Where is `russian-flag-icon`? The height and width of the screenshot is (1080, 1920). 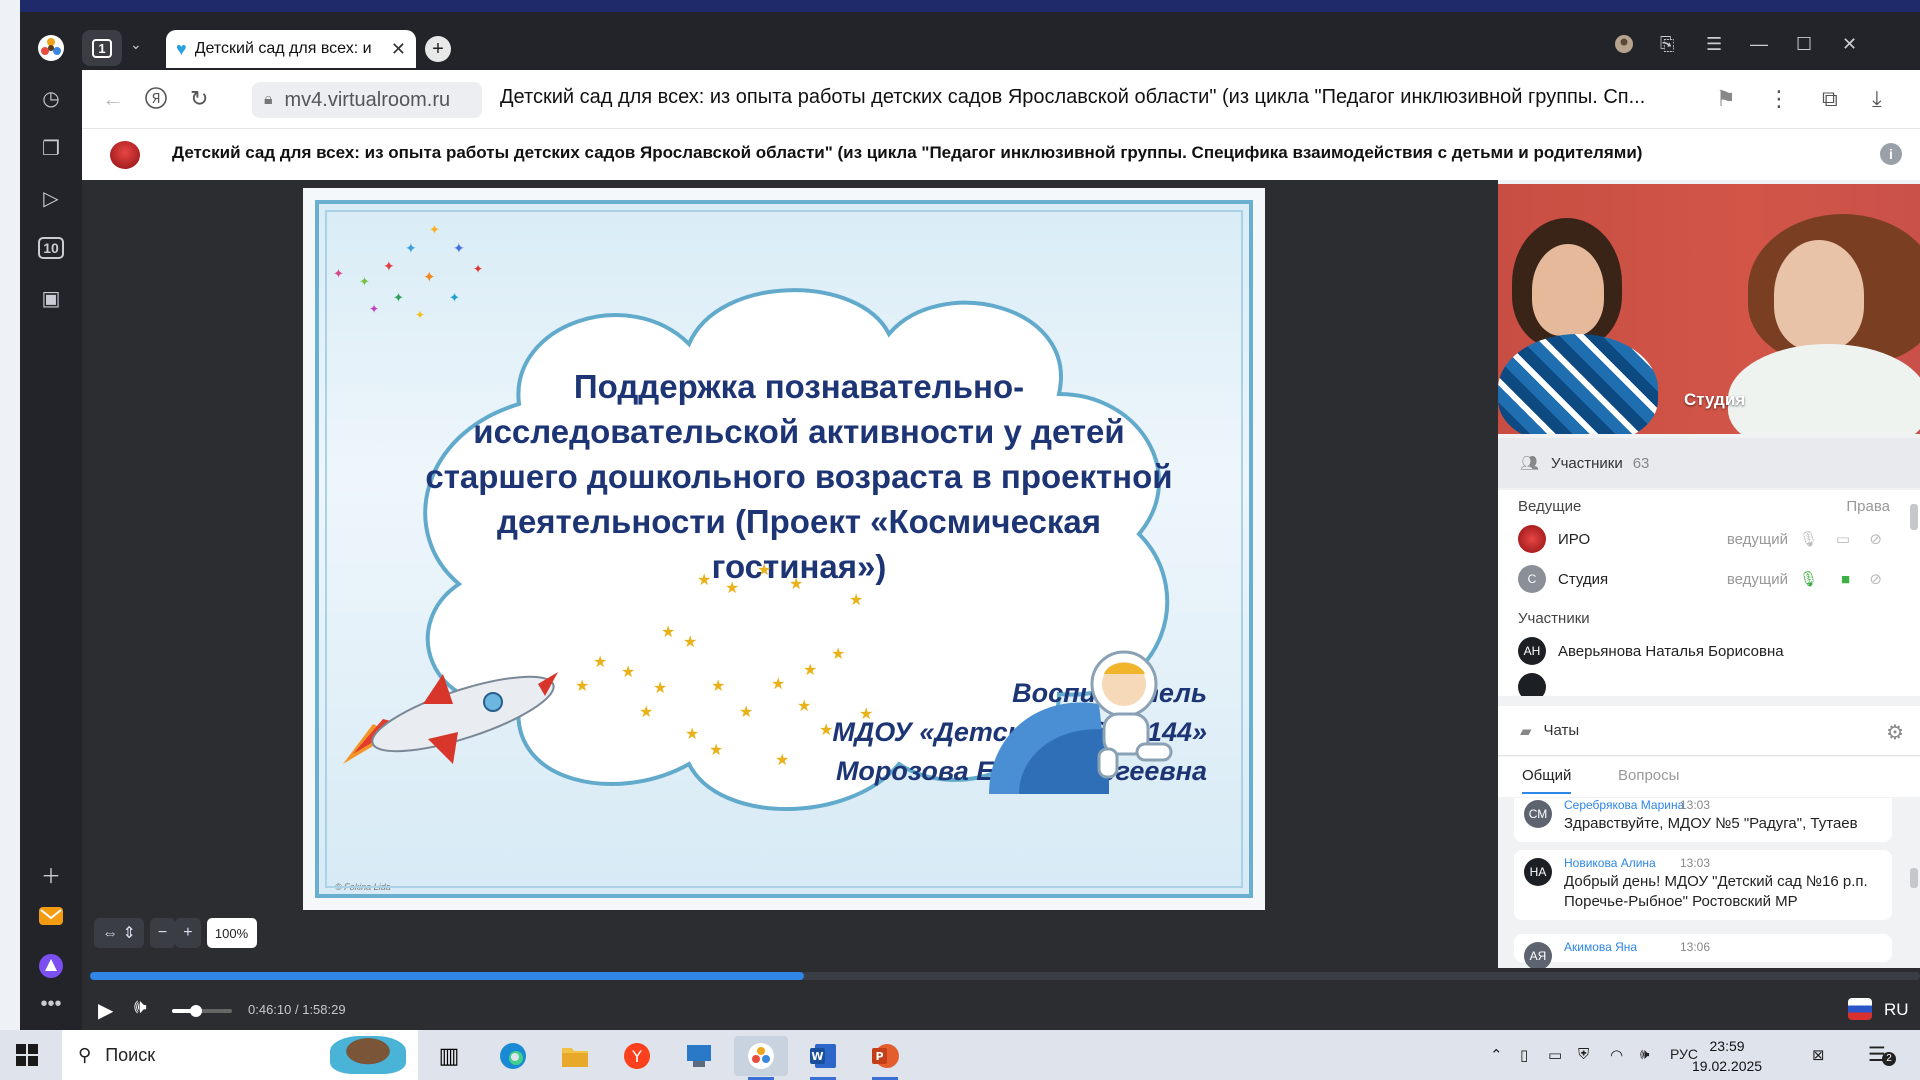 russian-flag-icon is located at coordinates (1860, 1009).